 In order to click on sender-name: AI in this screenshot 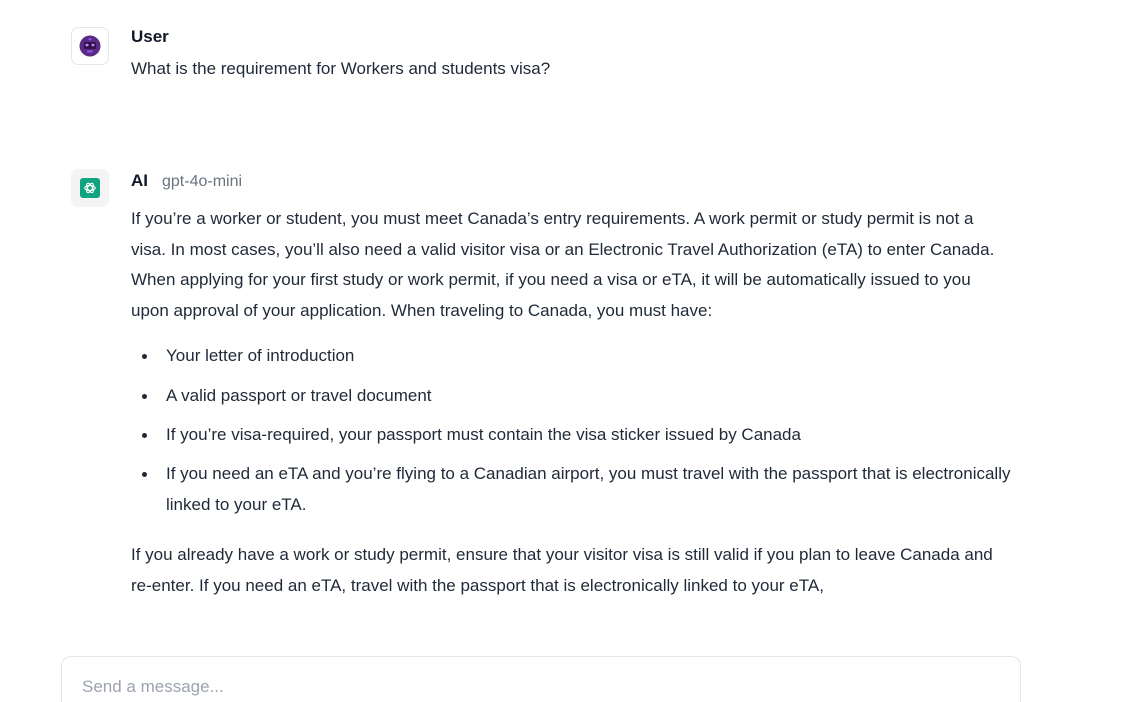, I will do `click(139, 180)`.